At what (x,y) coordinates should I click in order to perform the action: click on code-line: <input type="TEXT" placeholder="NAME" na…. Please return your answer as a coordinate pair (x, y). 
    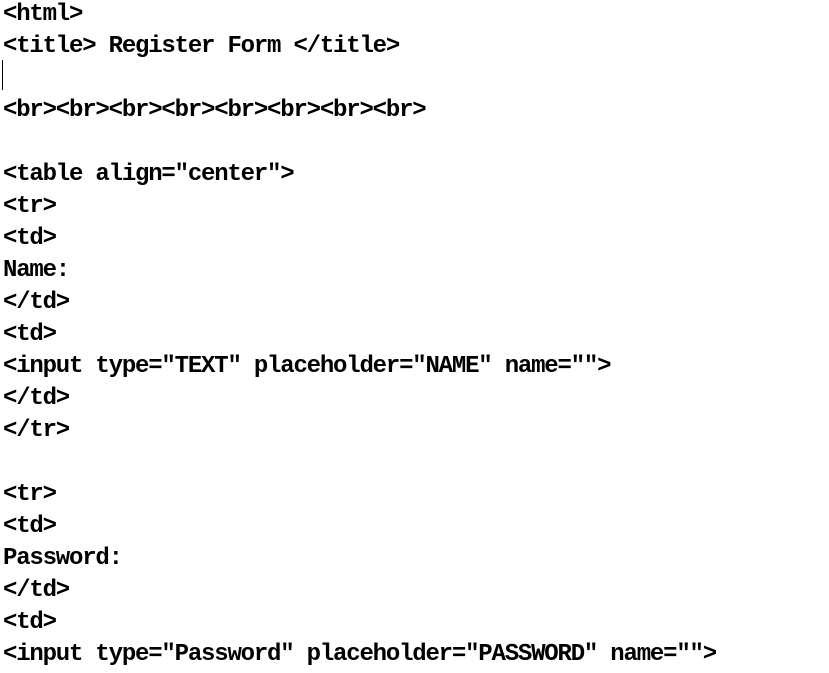
    Looking at the image, I should click on (359, 368).